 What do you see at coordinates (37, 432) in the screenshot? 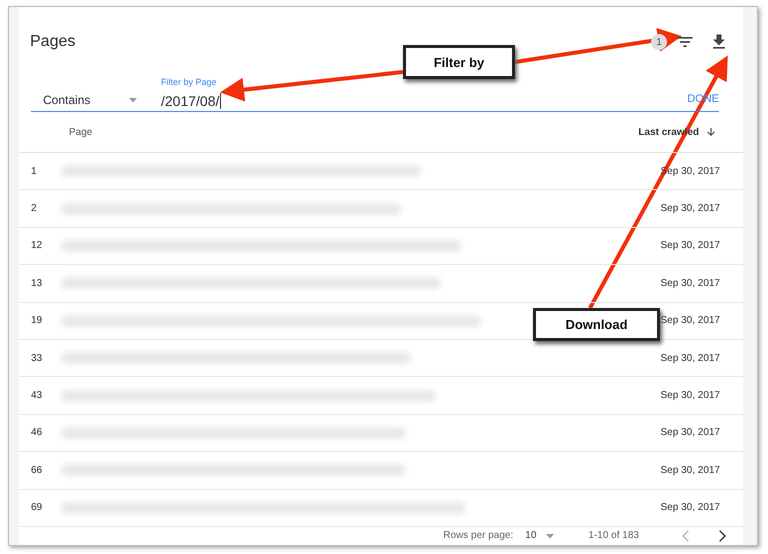
I see `table-cell-text: 46` at bounding box center [37, 432].